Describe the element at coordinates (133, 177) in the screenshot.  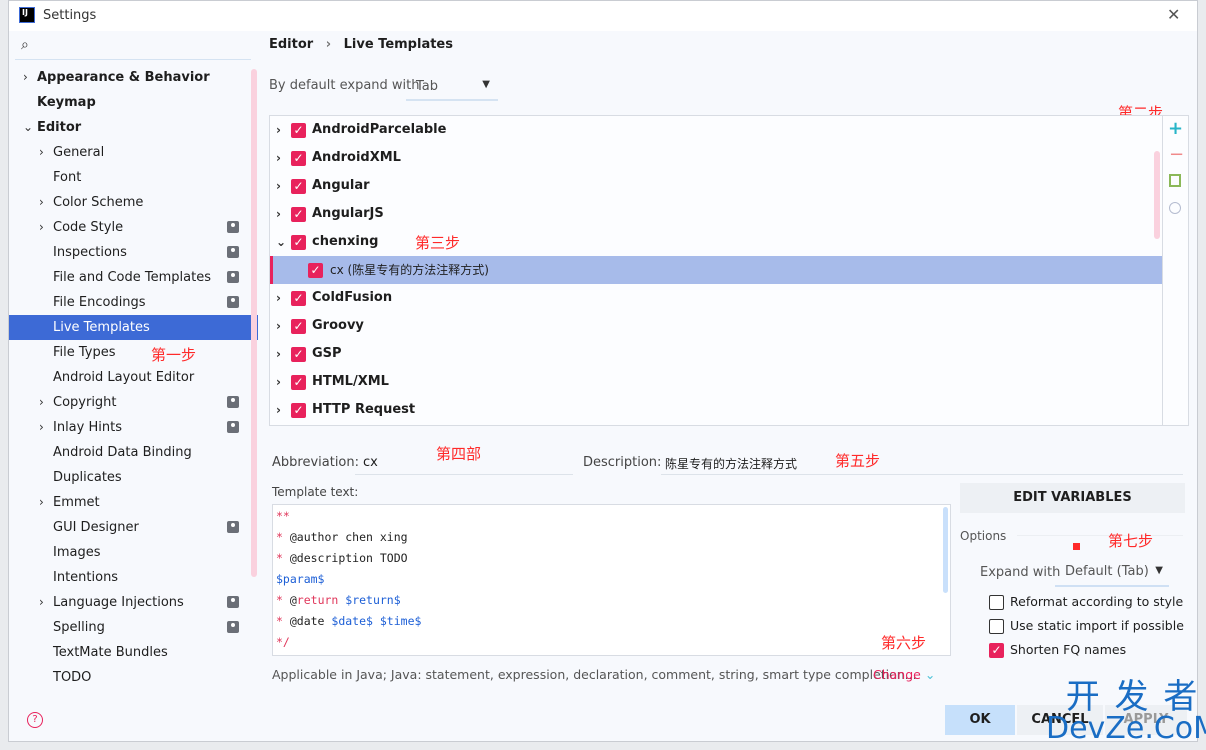
I see `sidebar-item-font: Font` at that location.